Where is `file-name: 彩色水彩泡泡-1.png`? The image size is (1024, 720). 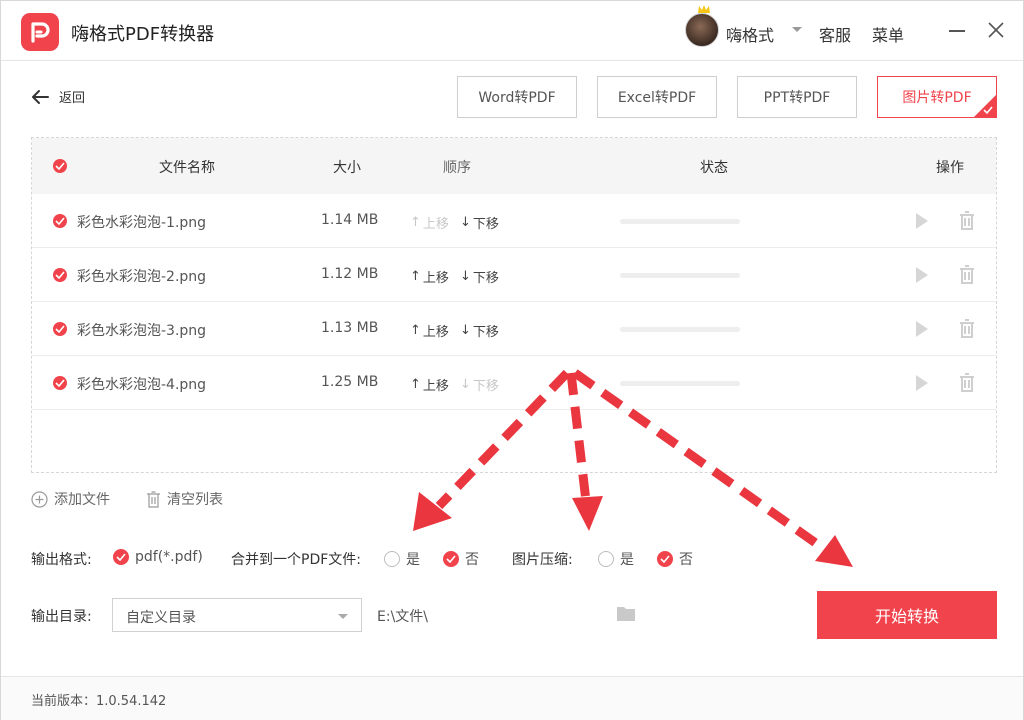 file-name: 彩色水彩泡泡-1.png is located at coordinates (142, 223).